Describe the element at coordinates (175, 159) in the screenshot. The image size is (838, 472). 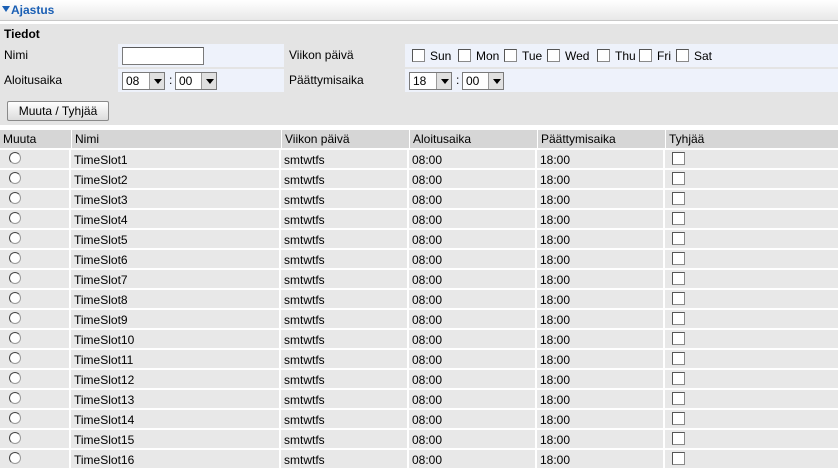
I see `cell-name: TimeSlot1` at that location.